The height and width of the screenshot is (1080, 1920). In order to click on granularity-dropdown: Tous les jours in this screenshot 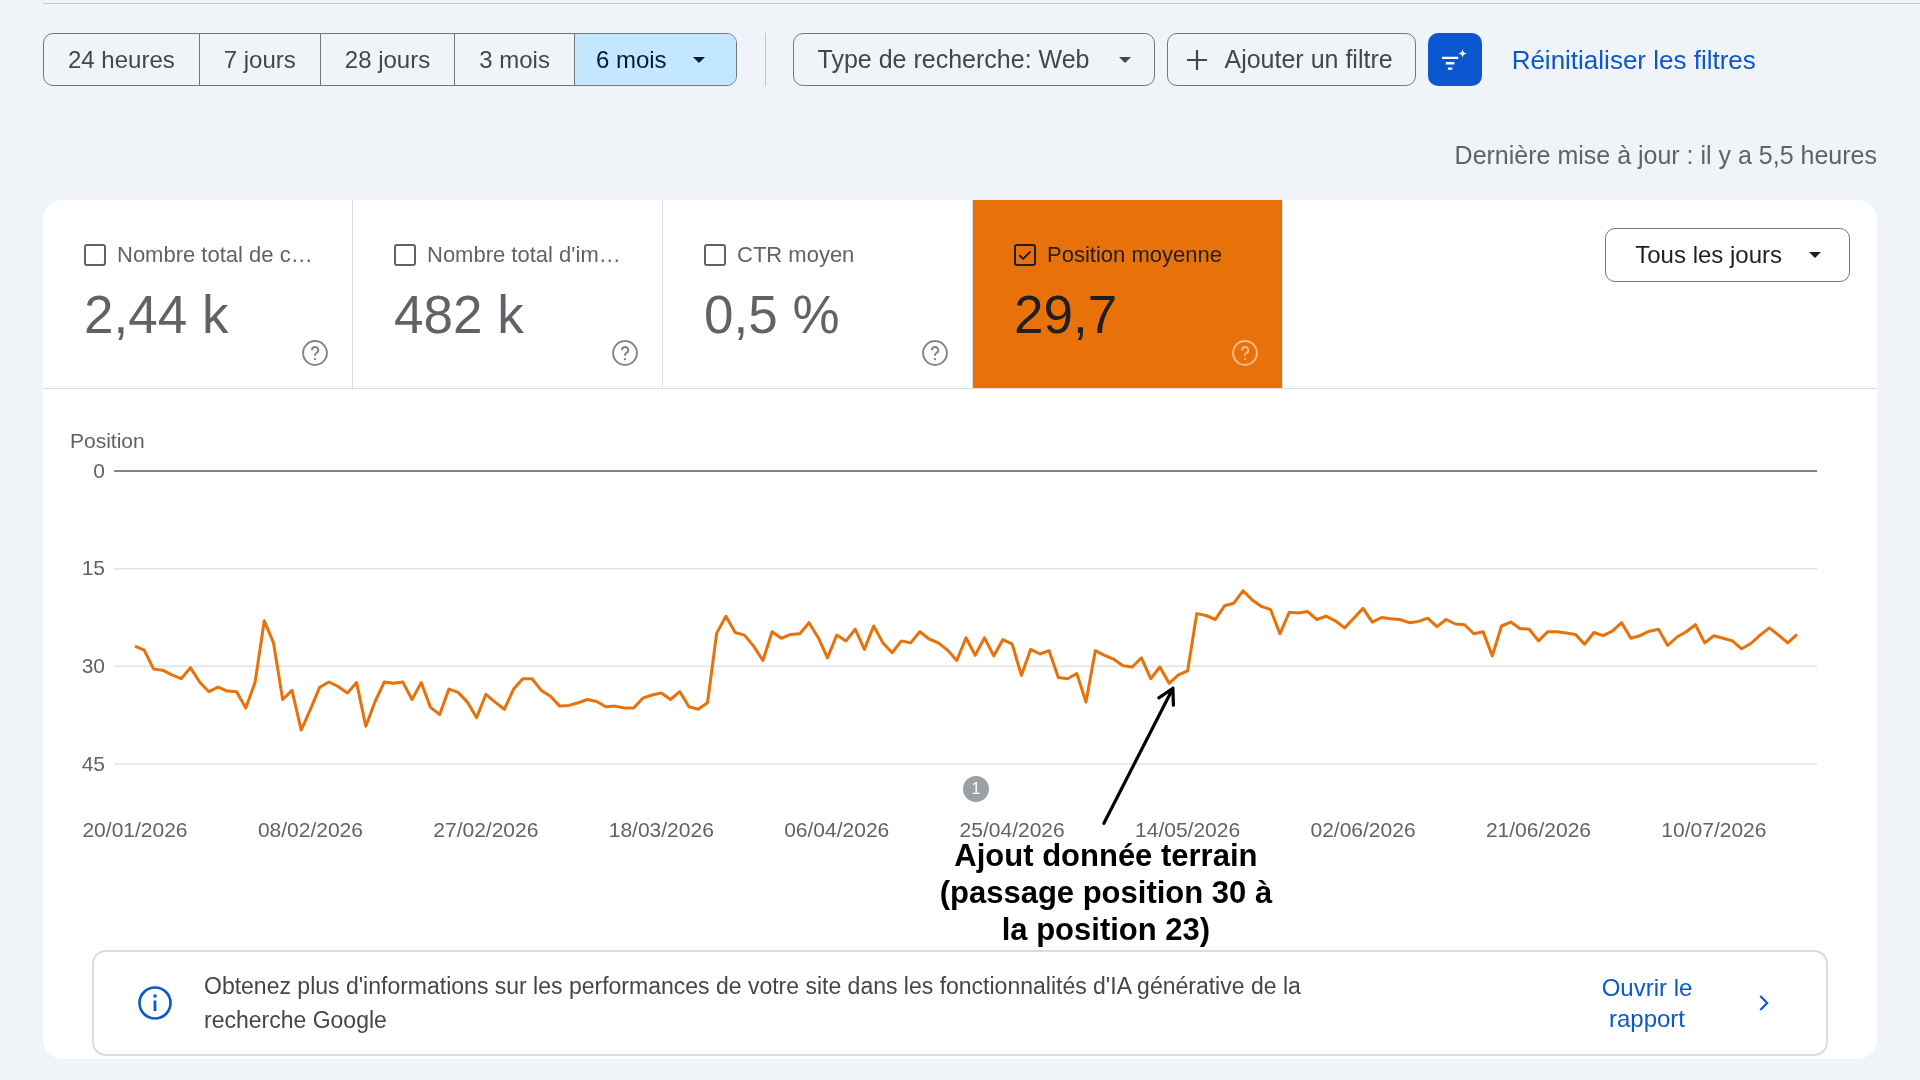, I will do `click(1727, 255)`.